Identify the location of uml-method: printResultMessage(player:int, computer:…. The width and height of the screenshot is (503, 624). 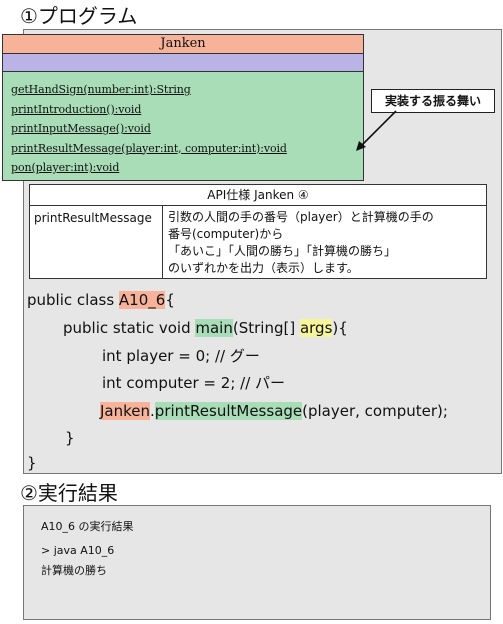
(149, 148).